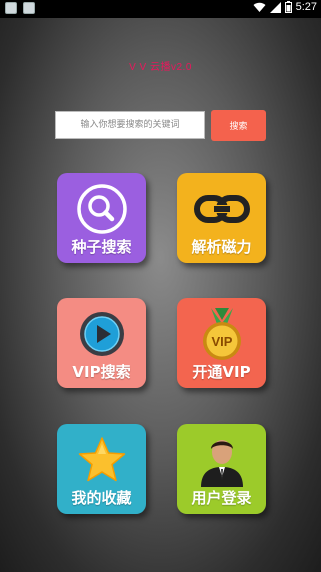  I want to click on system-icons: 5:27, so click(285, 7).